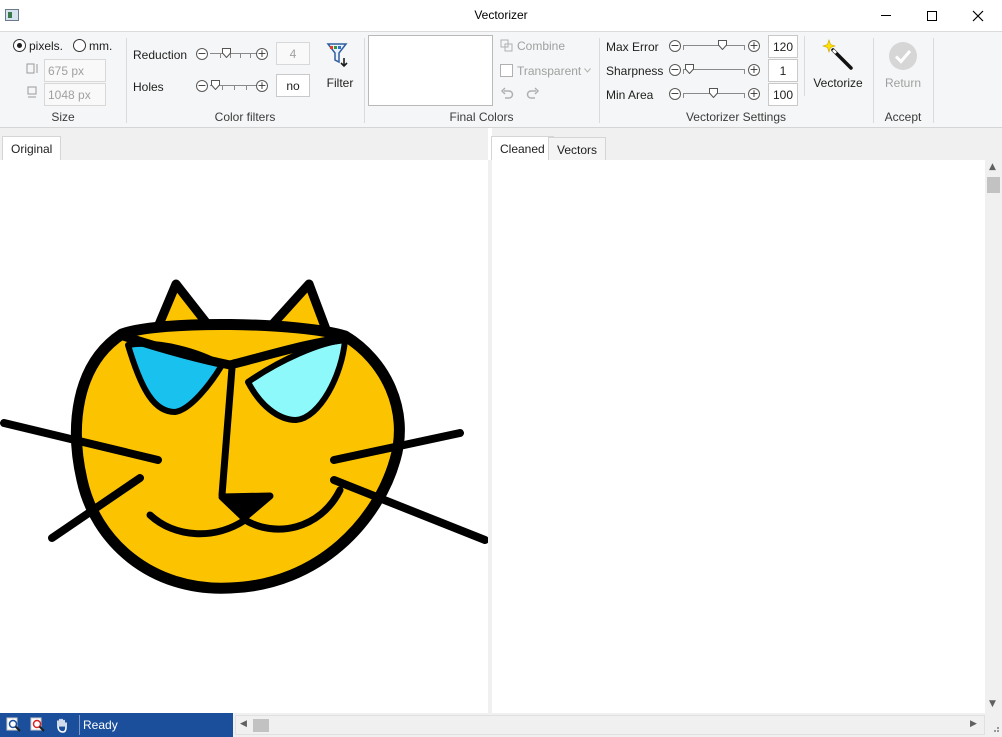 The image size is (1002, 737). Describe the element at coordinates (340, 83) in the screenshot. I see `filter-label: Filter` at that location.